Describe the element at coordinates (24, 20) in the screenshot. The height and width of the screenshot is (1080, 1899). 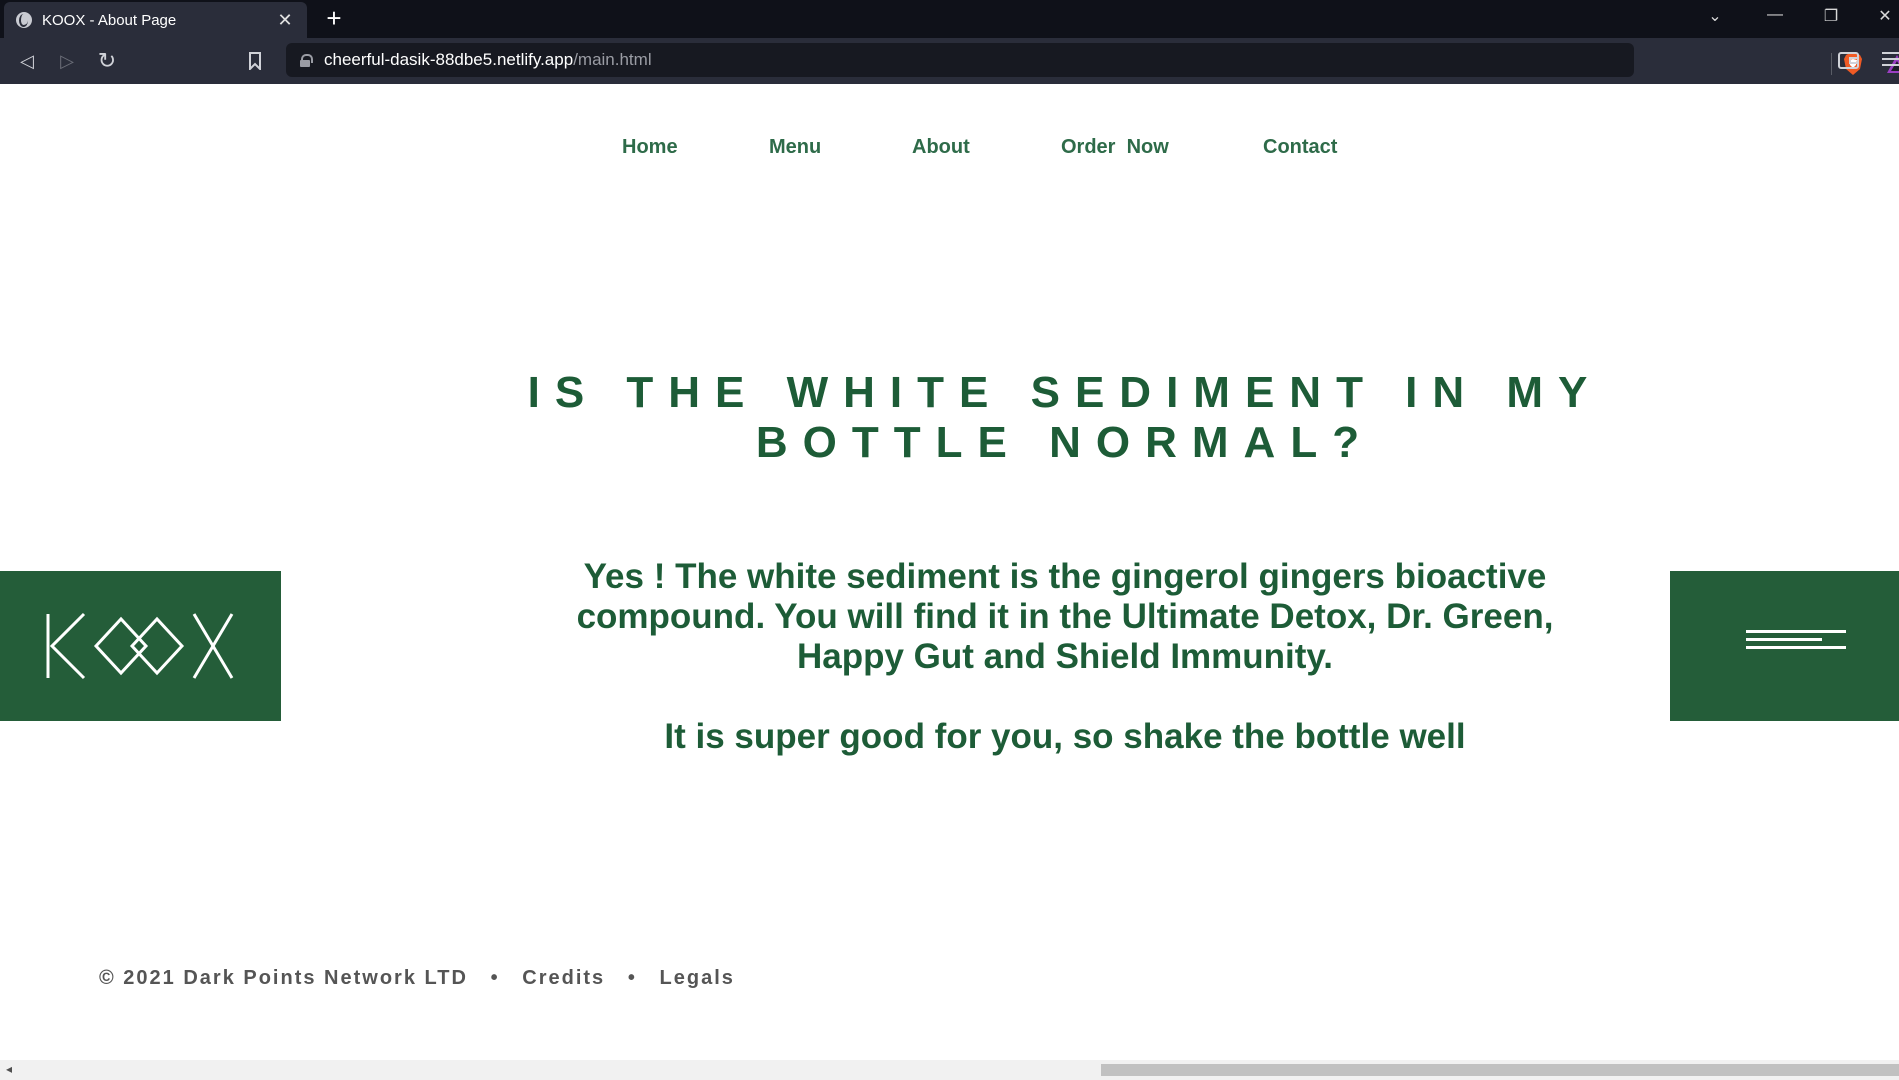
I see `globe-icon` at that location.